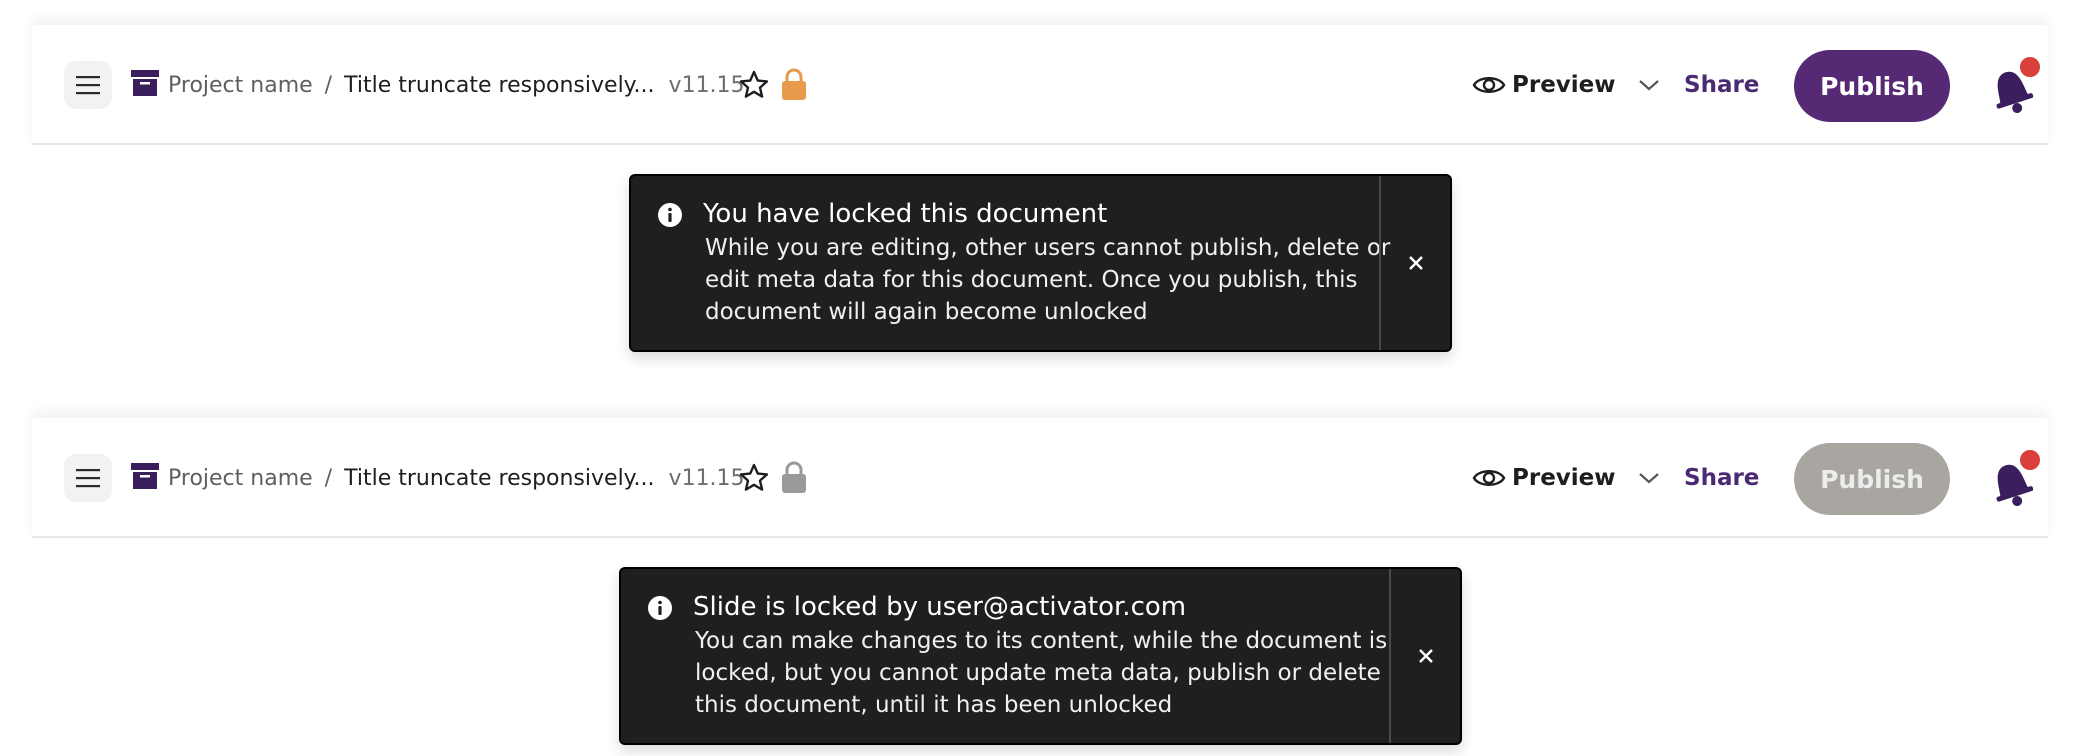  What do you see at coordinates (1872, 86) in the screenshot?
I see `publish-button: Publish` at bounding box center [1872, 86].